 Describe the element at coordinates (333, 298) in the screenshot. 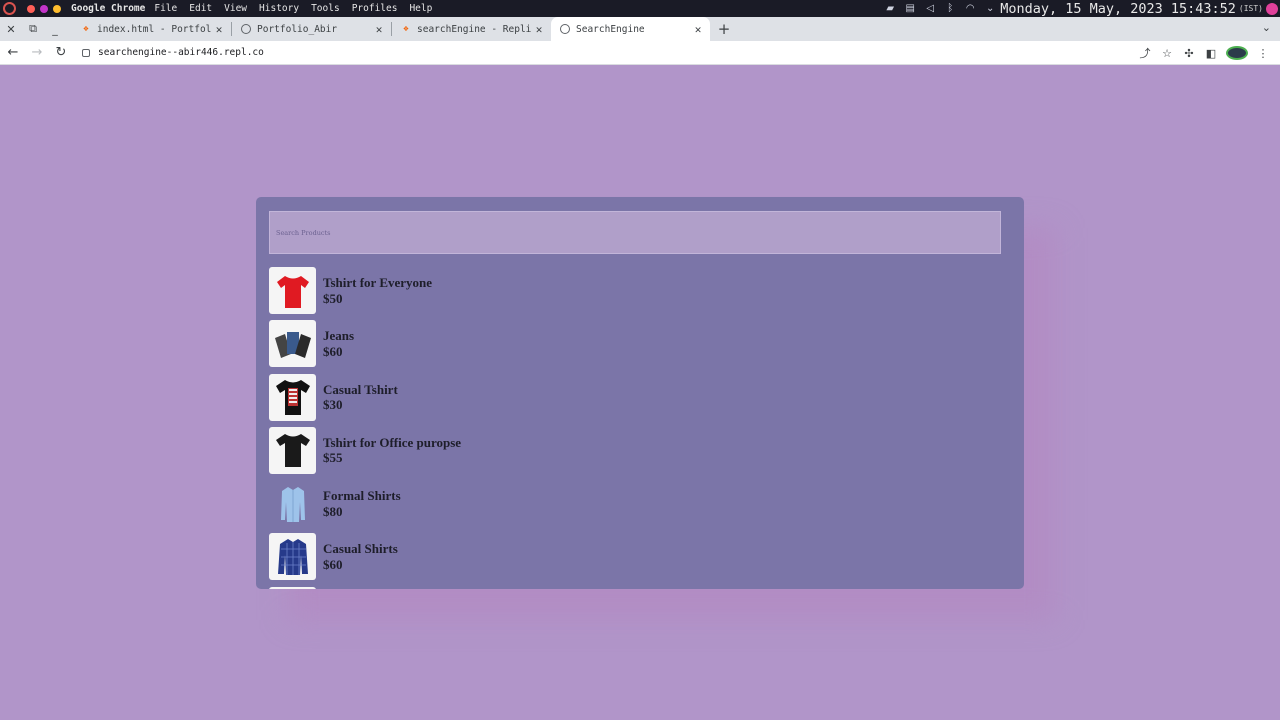

I see `product-price: $50` at that location.